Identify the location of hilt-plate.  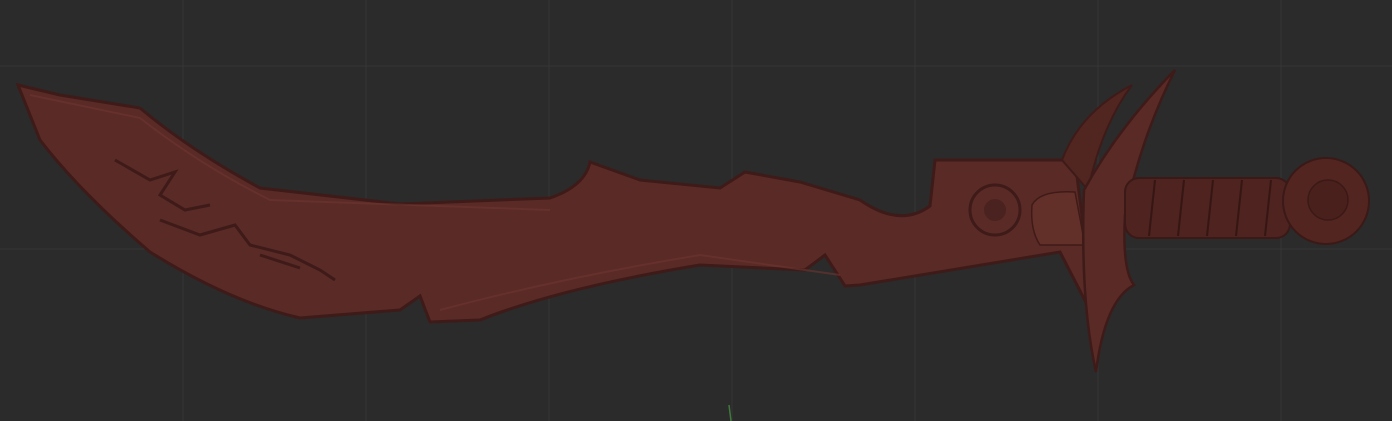
(1058, 218).